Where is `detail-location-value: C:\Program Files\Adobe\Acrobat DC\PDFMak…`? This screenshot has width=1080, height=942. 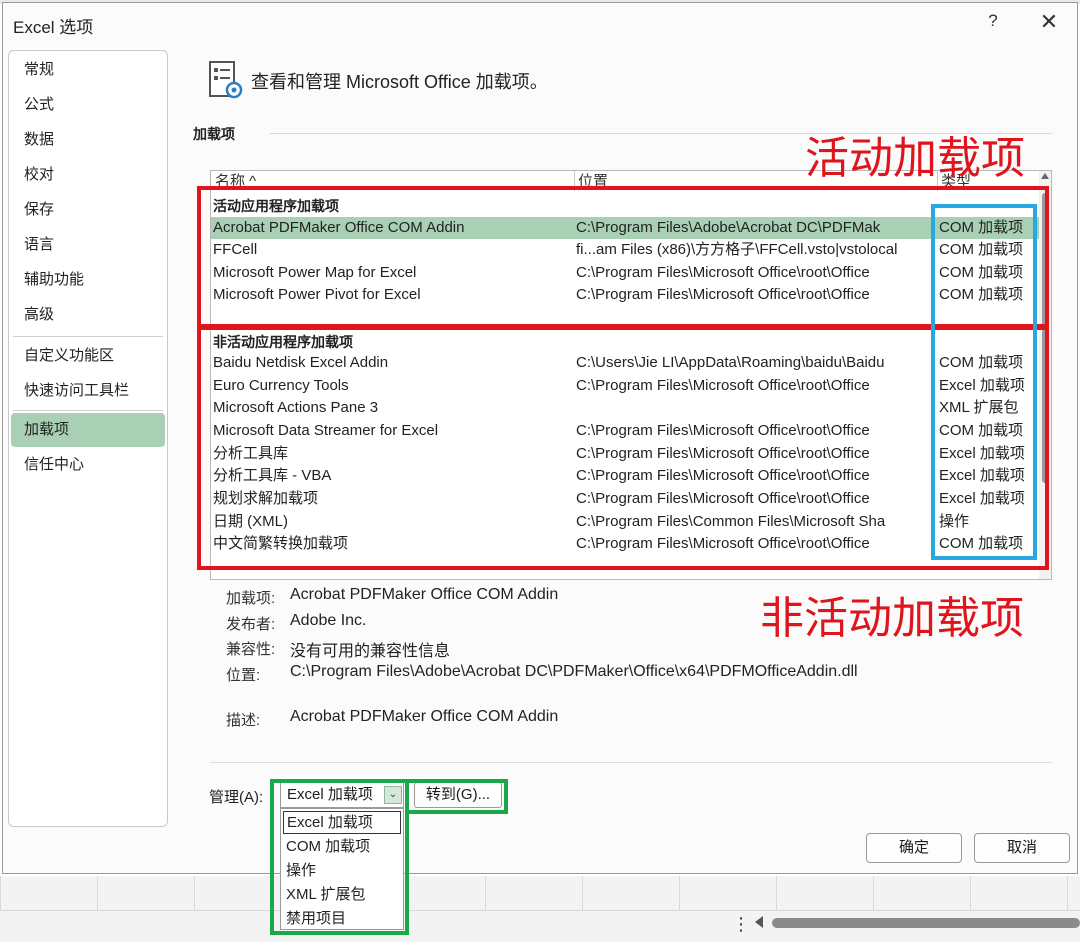
detail-location-value: C:\Program Files\Adobe\Acrobat DC\PDFMak… is located at coordinates (574, 671).